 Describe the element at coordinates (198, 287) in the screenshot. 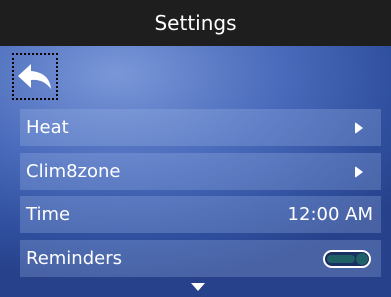

I see `chevron-down-icon` at that location.